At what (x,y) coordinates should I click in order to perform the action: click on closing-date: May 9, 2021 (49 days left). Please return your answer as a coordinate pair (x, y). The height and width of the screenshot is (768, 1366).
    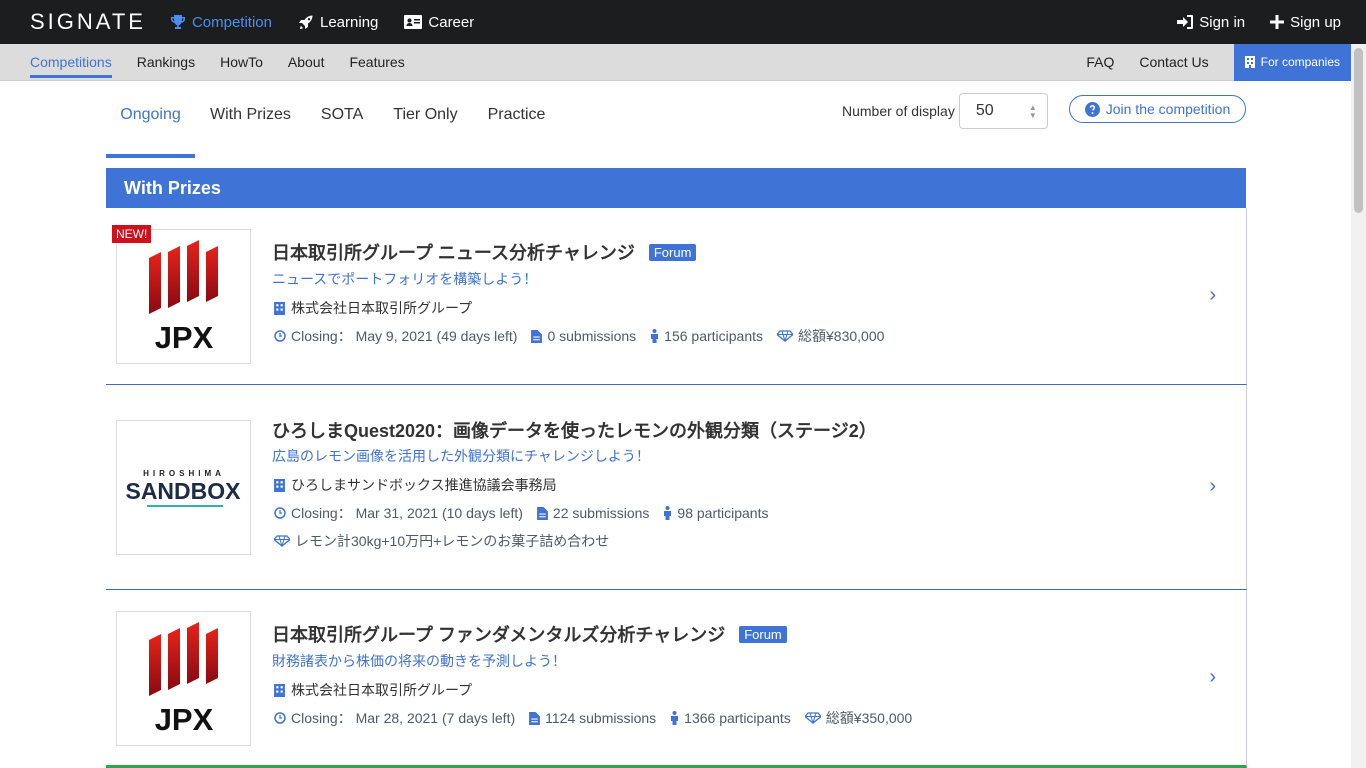
    Looking at the image, I should click on (436, 336).